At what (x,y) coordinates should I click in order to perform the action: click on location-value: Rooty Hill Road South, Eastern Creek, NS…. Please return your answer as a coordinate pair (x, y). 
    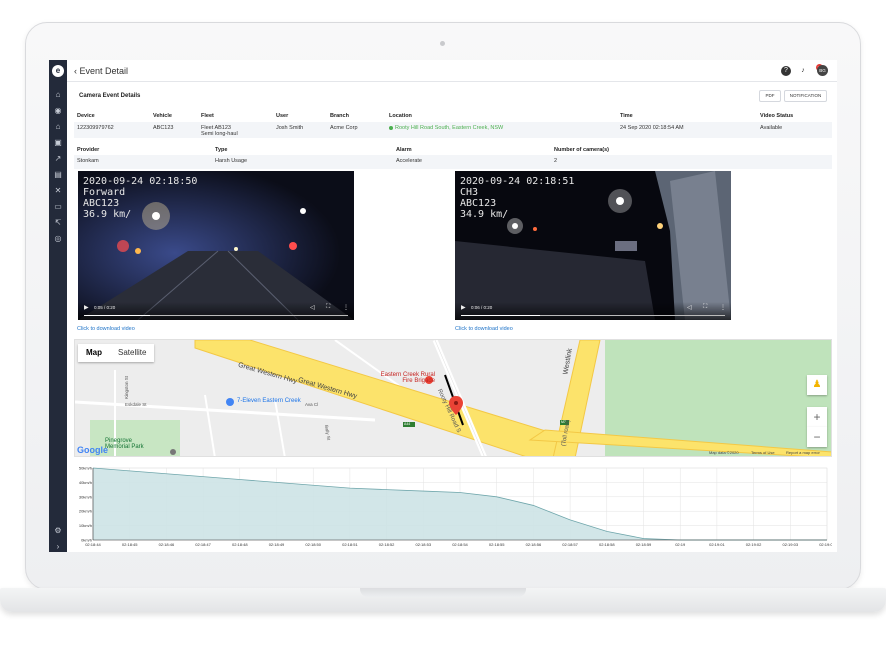
    Looking at the image, I should click on (446, 128).